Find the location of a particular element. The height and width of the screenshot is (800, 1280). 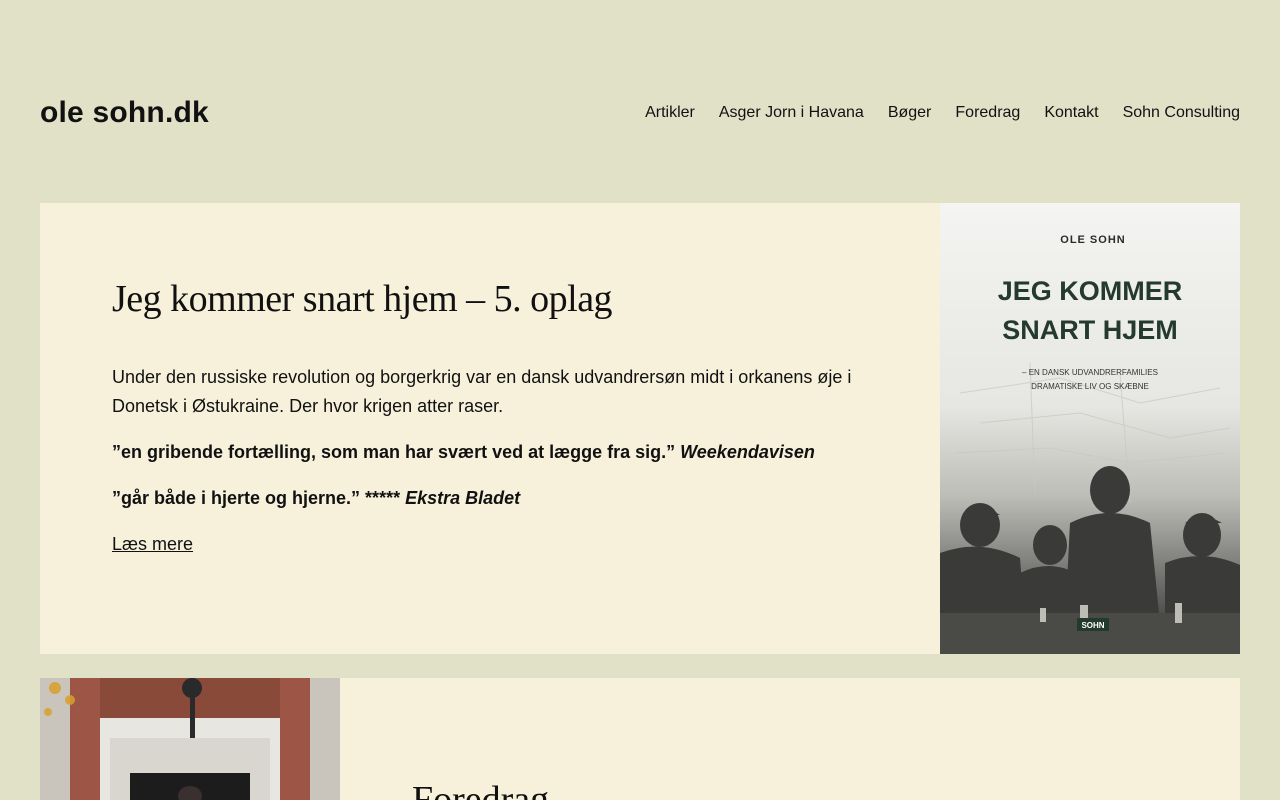

quote-source: Ekstra Bladet is located at coordinates (463, 498).